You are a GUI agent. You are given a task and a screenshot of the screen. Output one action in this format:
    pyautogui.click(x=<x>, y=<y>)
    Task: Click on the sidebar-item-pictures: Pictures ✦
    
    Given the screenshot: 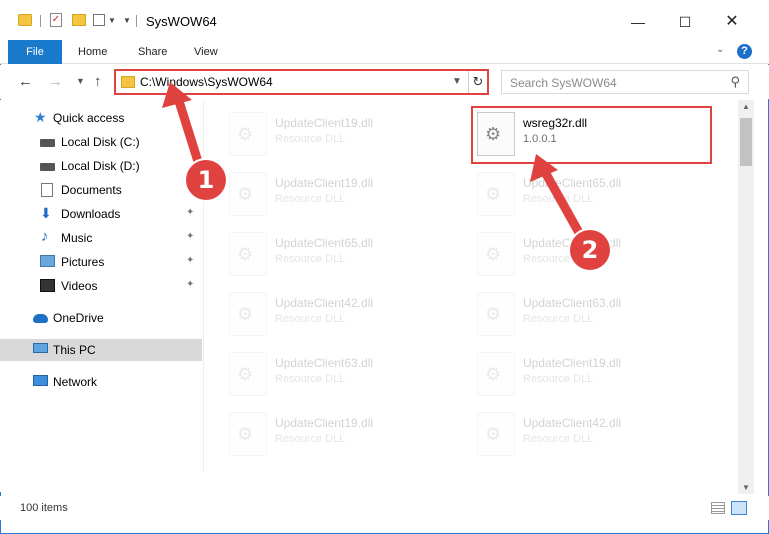 What is the action you would take?
    pyautogui.click(x=101, y=262)
    